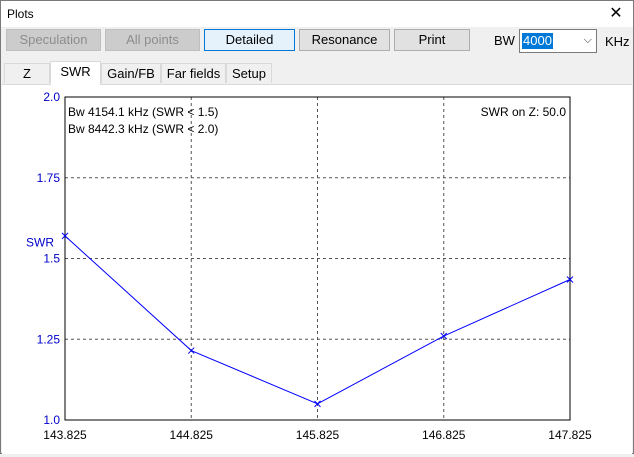  I want to click on print-button: Print, so click(432, 40).